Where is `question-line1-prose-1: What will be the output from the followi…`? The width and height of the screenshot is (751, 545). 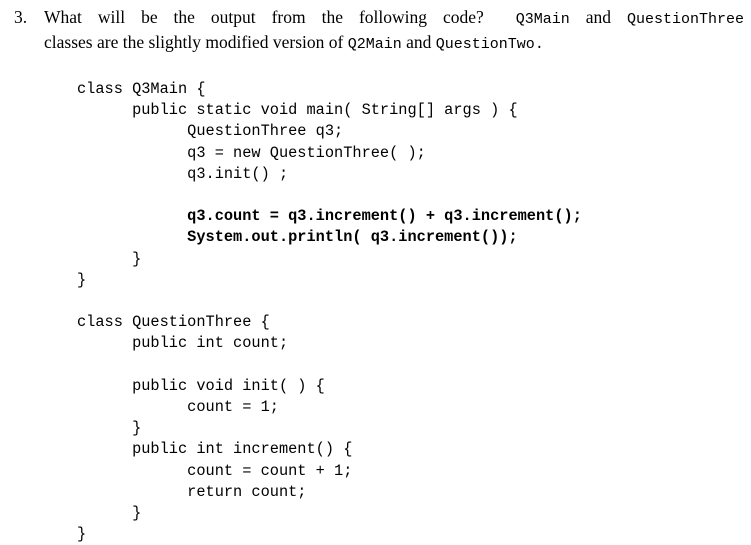 question-line1-prose-1: What will be the output from the followi… is located at coordinates (264, 17).